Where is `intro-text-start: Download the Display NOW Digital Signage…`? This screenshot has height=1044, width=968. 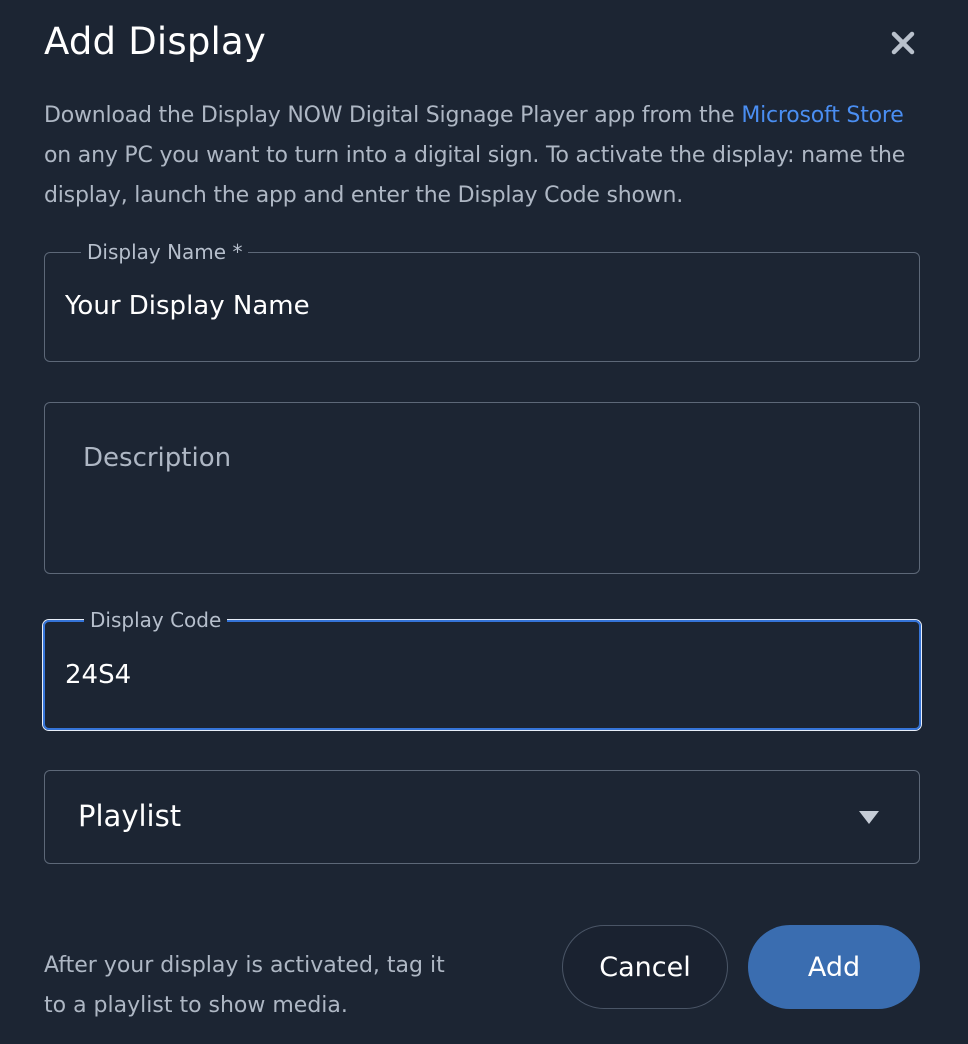 intro-text-start: Download the Display NOW Digital Signage… is located at coordinates (393, 115).